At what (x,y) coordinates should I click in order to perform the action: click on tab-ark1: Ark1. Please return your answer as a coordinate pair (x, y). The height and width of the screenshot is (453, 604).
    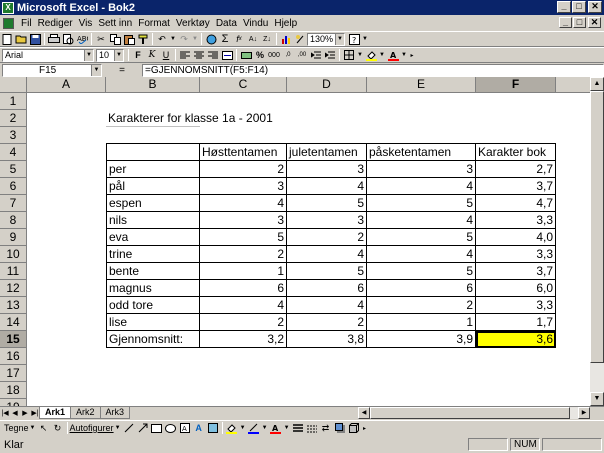
    Looking at the image, I should click on (55, 413).